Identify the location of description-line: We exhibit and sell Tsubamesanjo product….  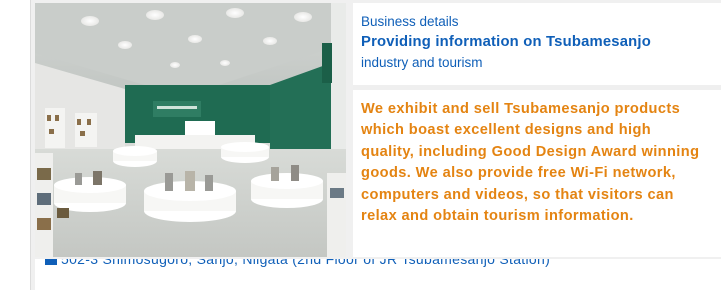
(521, 109).